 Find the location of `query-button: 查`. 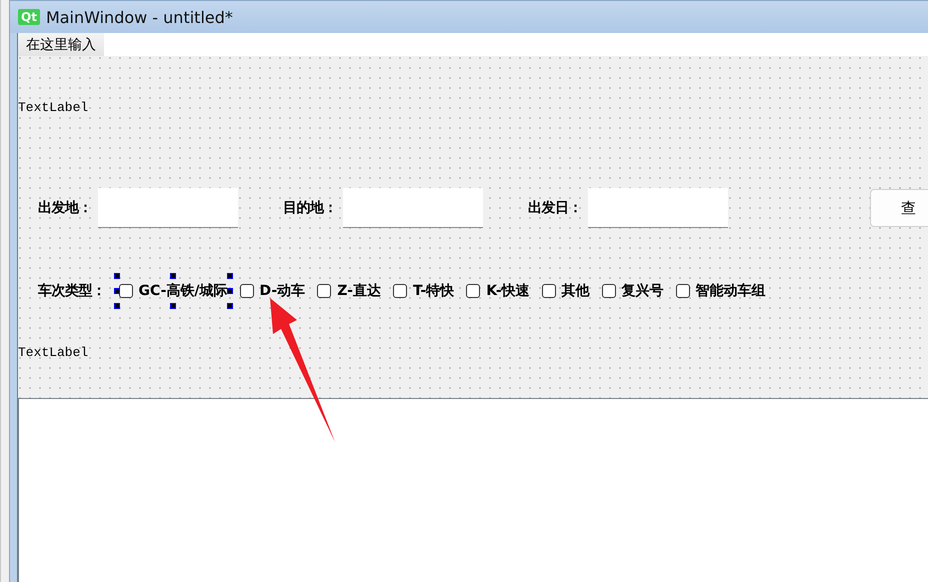

query-button: 查 is located at coordinates (899, 208).